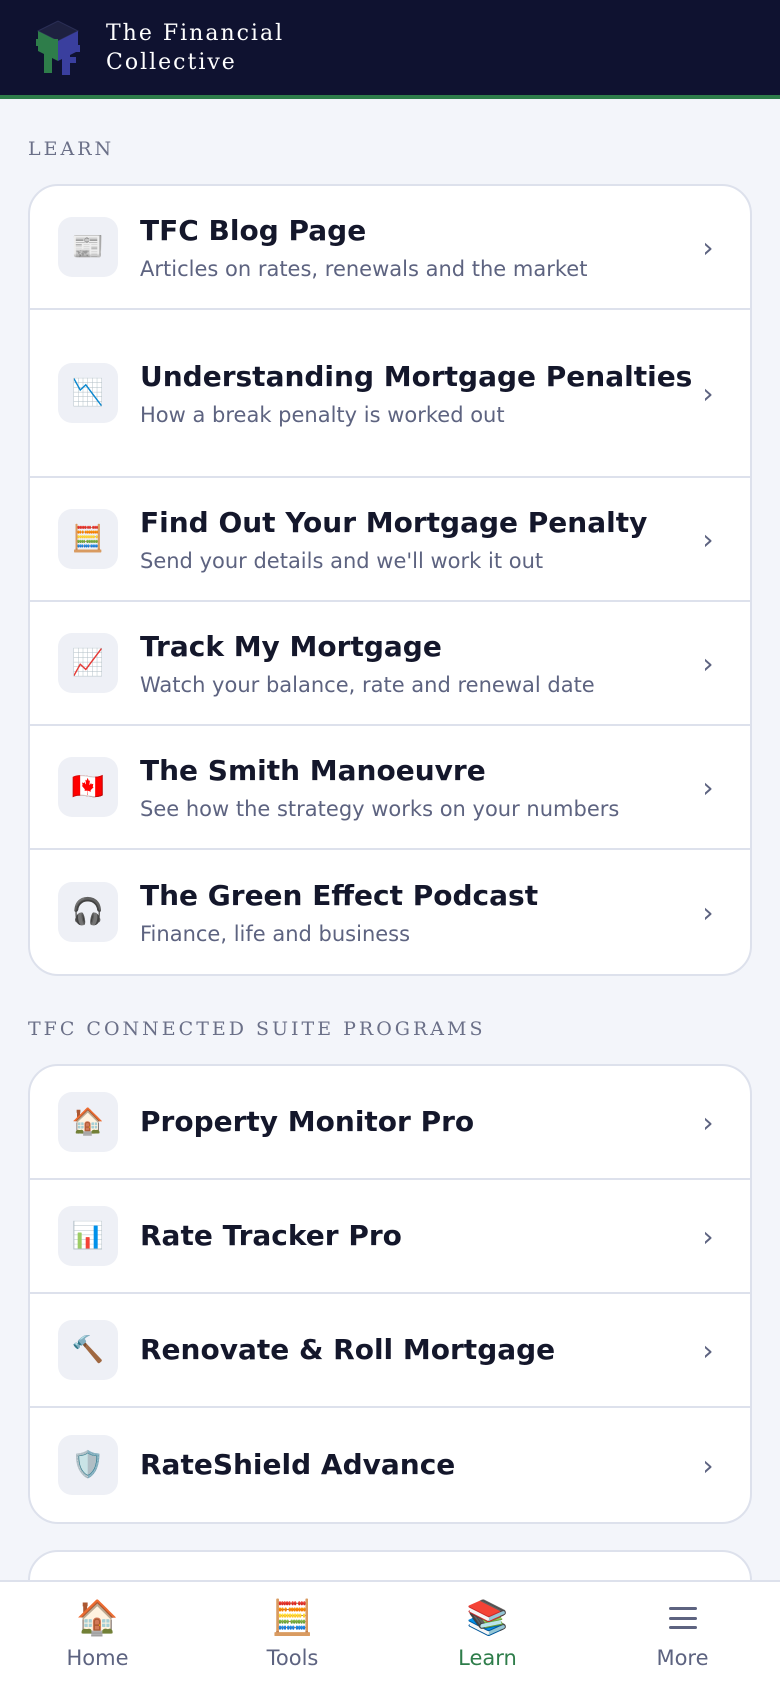 This screenshot has width=780, height=1688. I want to click on house-icon: 🏠, so click(88, 1122).